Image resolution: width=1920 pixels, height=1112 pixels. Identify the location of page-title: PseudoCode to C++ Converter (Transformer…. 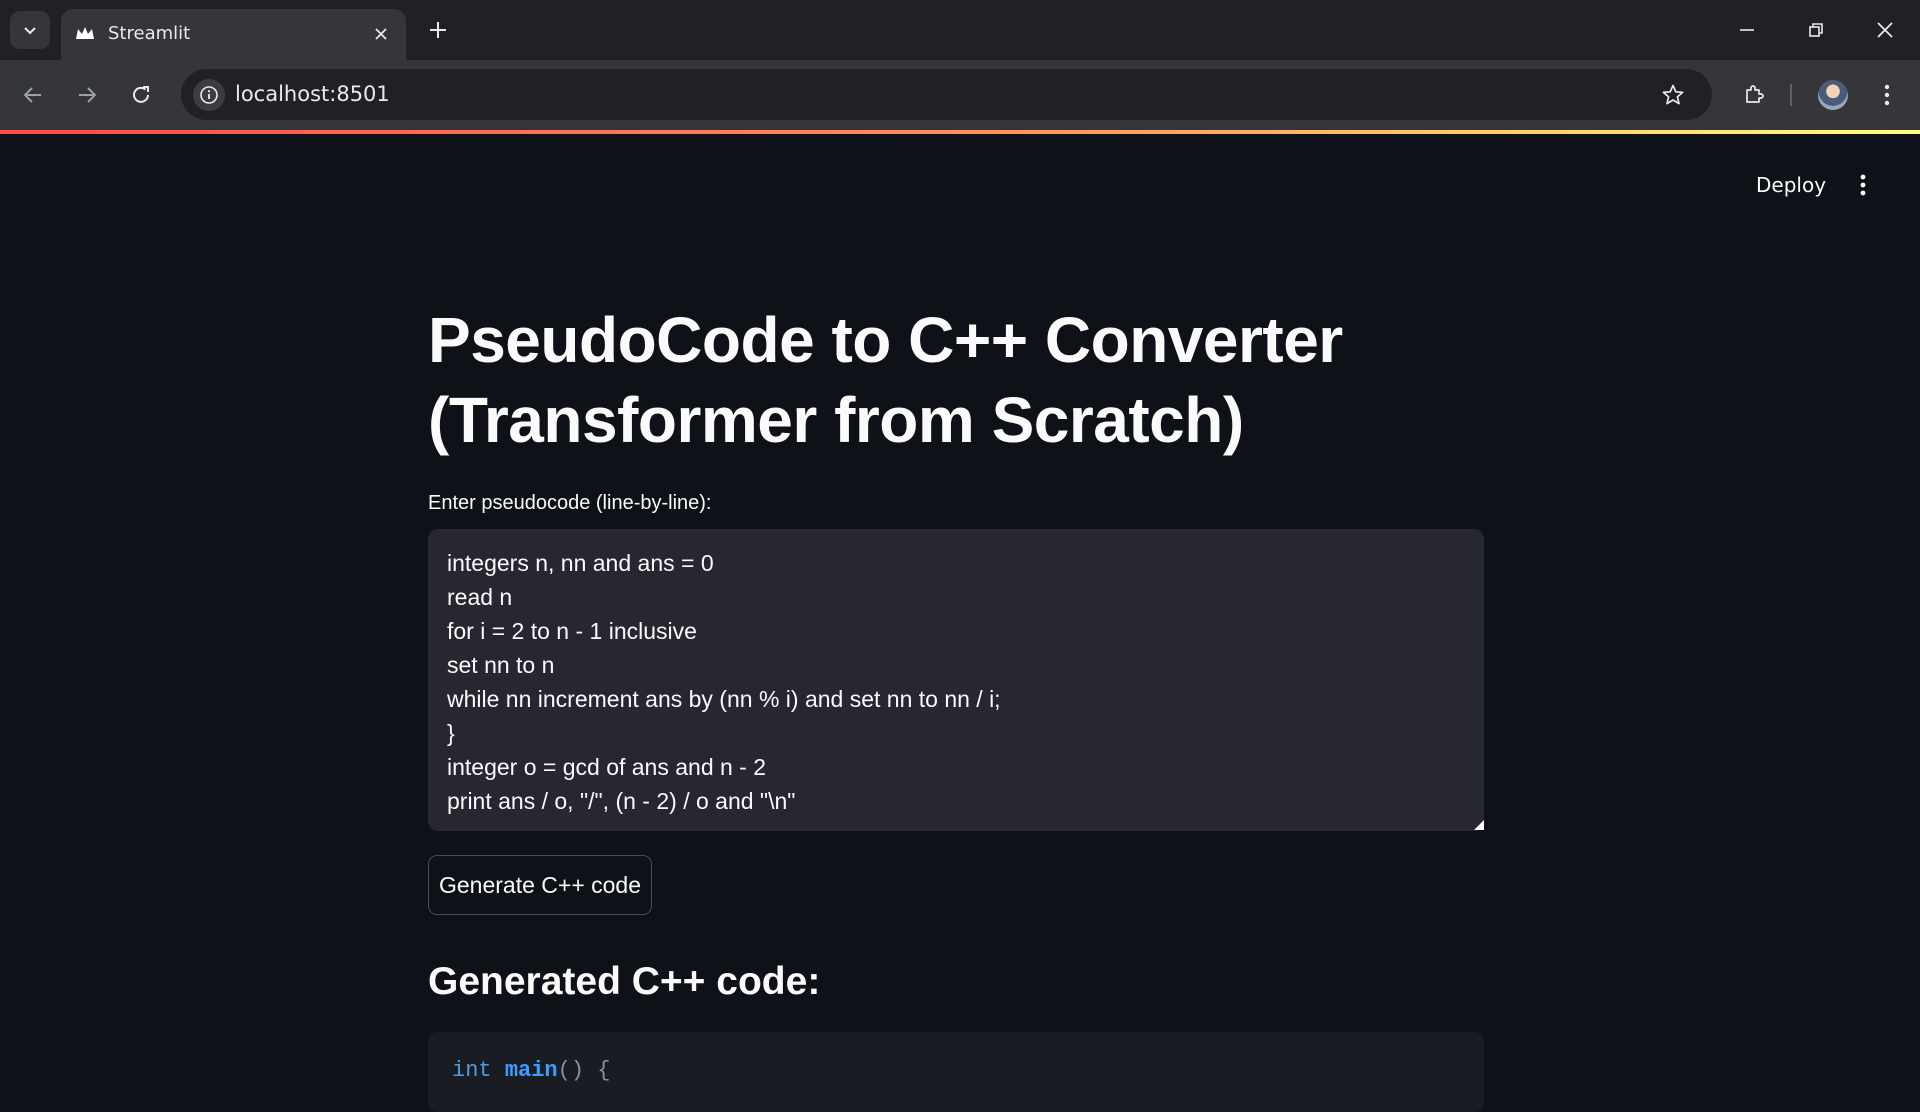
(956, 380).